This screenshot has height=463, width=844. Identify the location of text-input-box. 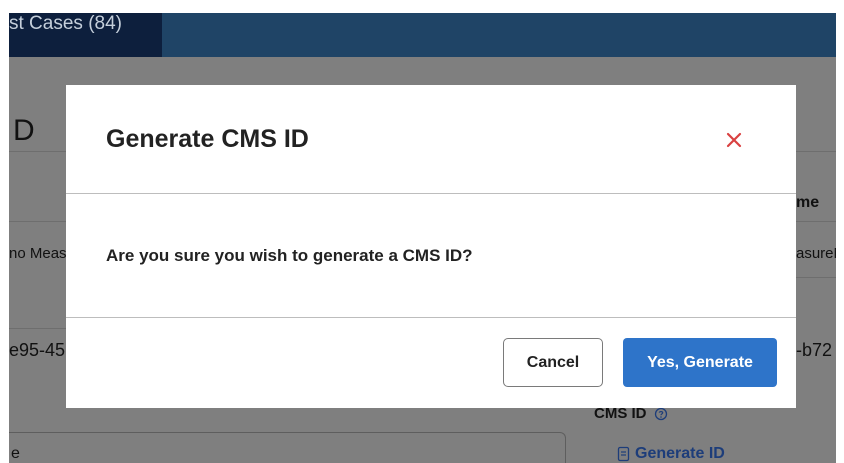
(287, 447).